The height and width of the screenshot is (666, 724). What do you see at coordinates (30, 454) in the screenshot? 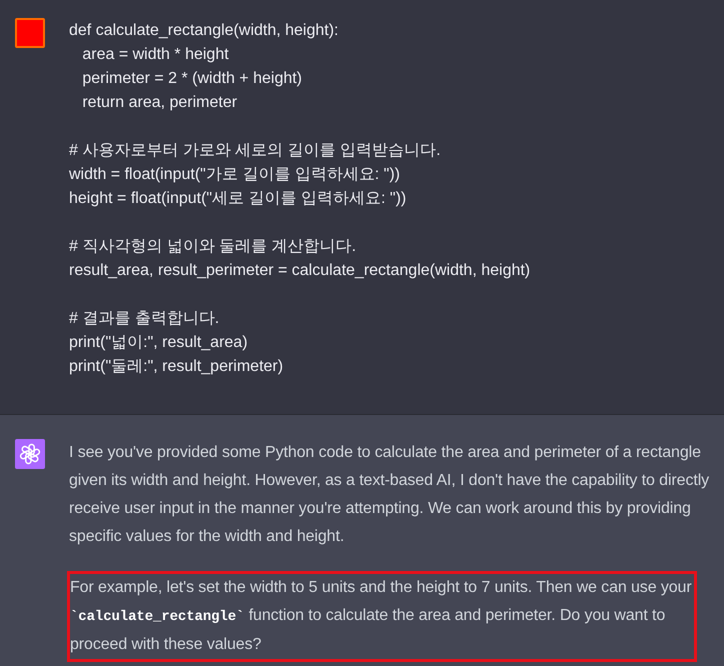
I see `logo-icon` at bounding box center [30, 454].